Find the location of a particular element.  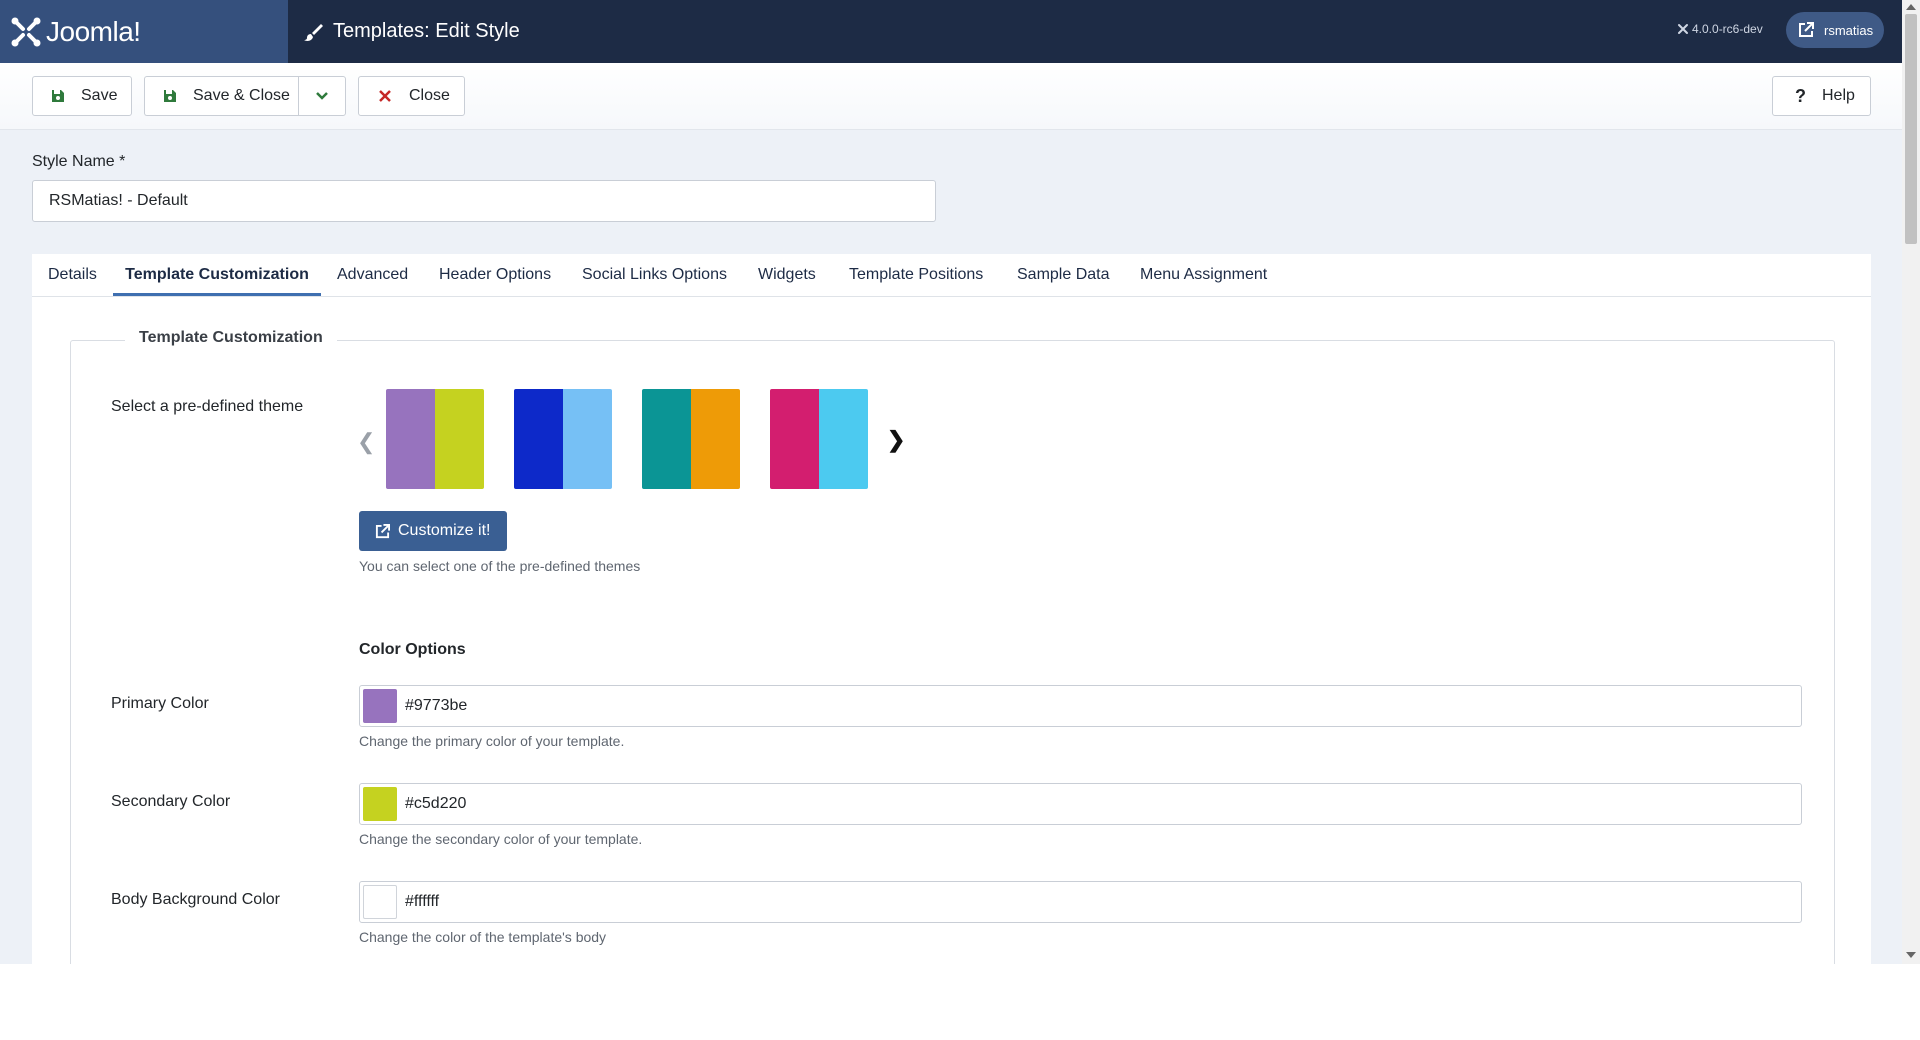

help-button: ? Help is located at coordinates (1821, 96).